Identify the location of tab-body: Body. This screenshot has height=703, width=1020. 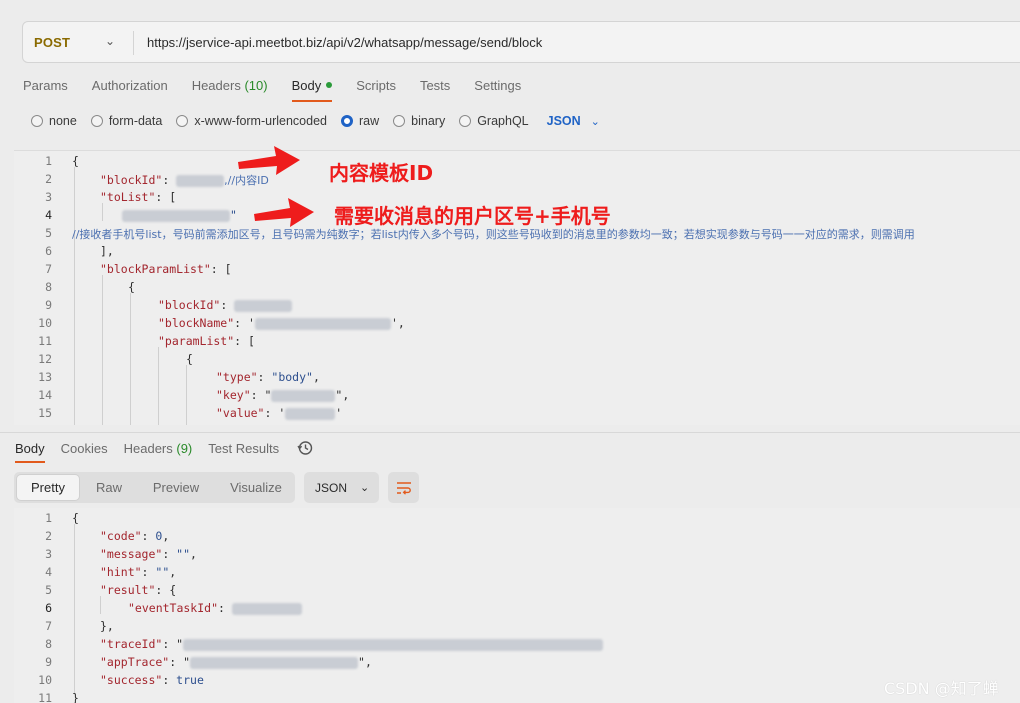
(312, 90).